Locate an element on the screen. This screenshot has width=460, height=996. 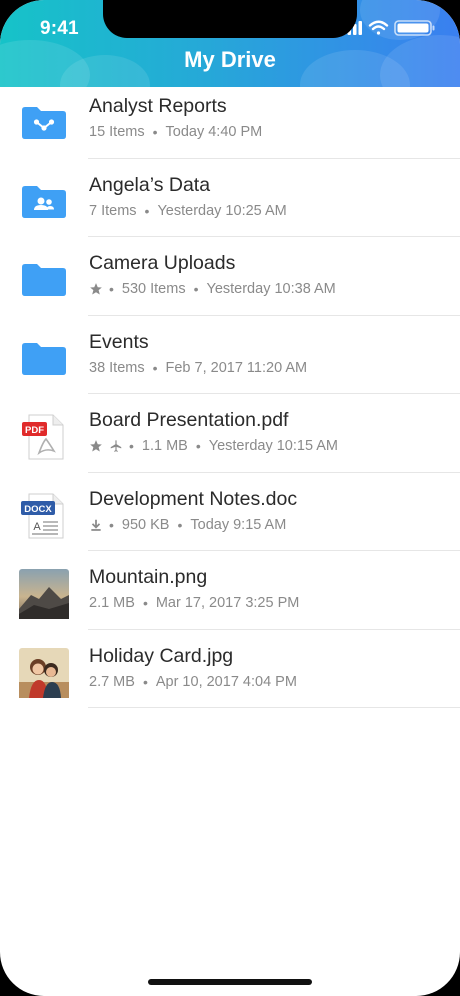
file-meta: • 530 Items • Yesterday 10:38 AM is located at coordinates (212, 289).